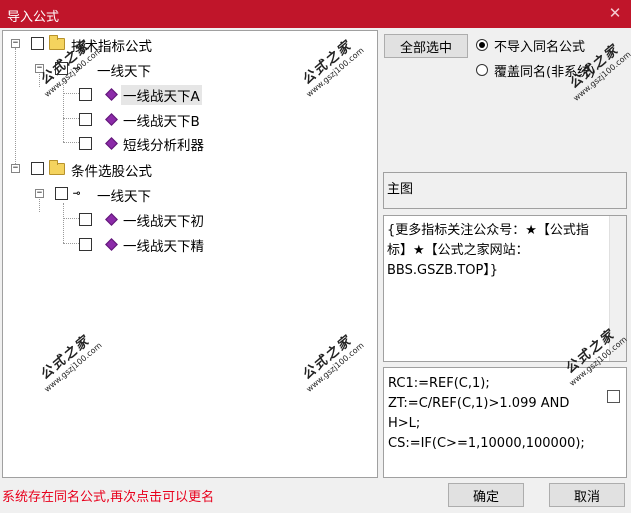  Describe the element at coordinates (163, 222) in the screenshot. I see `tree-node-label: 一线战天下初` at that location.